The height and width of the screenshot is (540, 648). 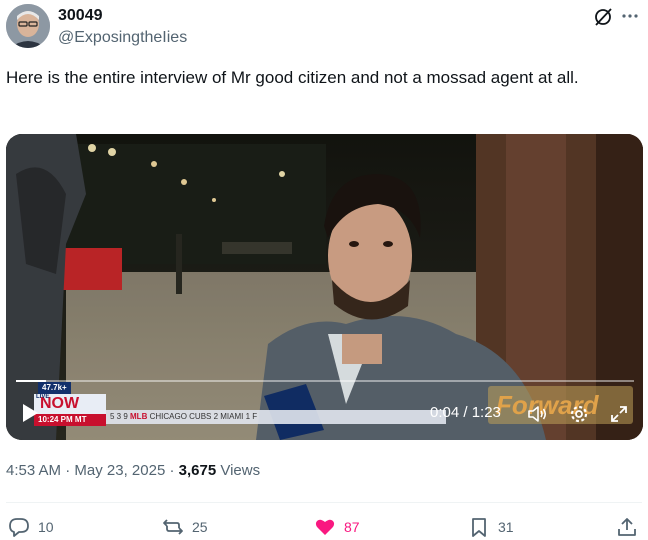 What do you see at coordinates (200, 527) in the screenshot?
I see `repost-count: 25` at bounding box center [200, 527].